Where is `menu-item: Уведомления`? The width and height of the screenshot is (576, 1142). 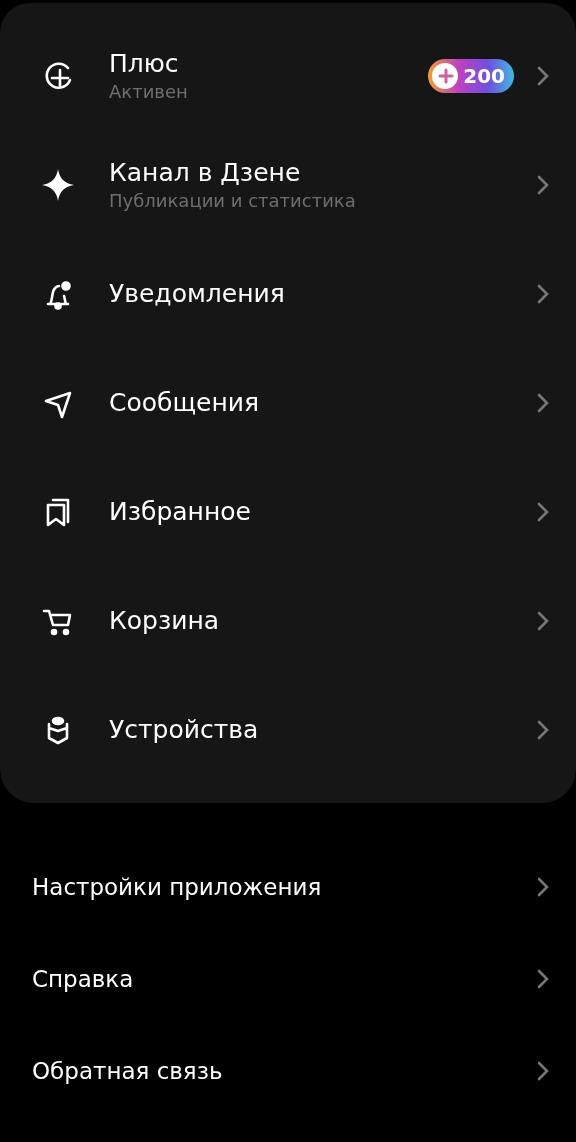 menu-item: Уведомления is located at coordinates (288, 293).